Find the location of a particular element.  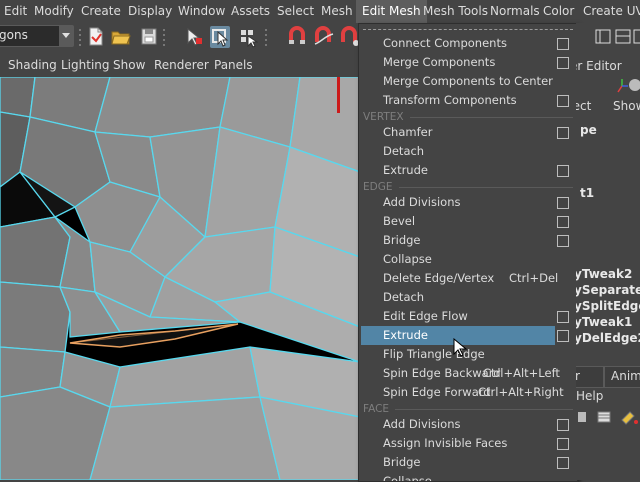

menu-edit-mesh: Edit Mesh is located at coordinates (391, 11).